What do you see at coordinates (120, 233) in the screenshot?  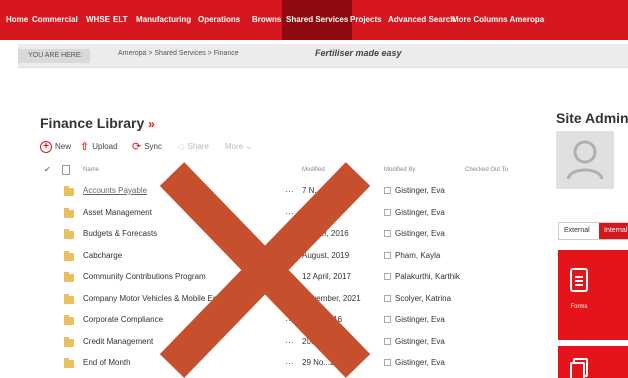 I see `folder-name: Budgets & Forecasts` at bounding box center [120, 233].